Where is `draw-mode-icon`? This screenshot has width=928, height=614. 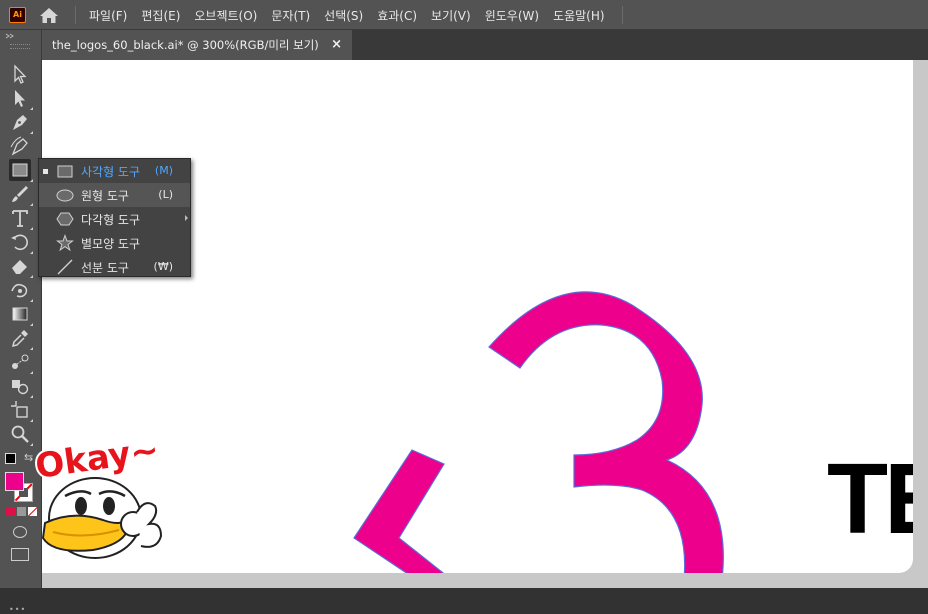 draw-mode-icon is located at coordinates (20, 532).